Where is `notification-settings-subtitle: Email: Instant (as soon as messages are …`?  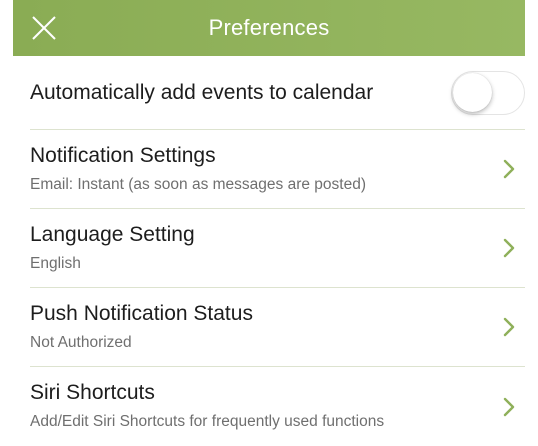 notification-settings-subtitle: Email: Instant (as soon as messages are … is located at coordinates (198, 184).